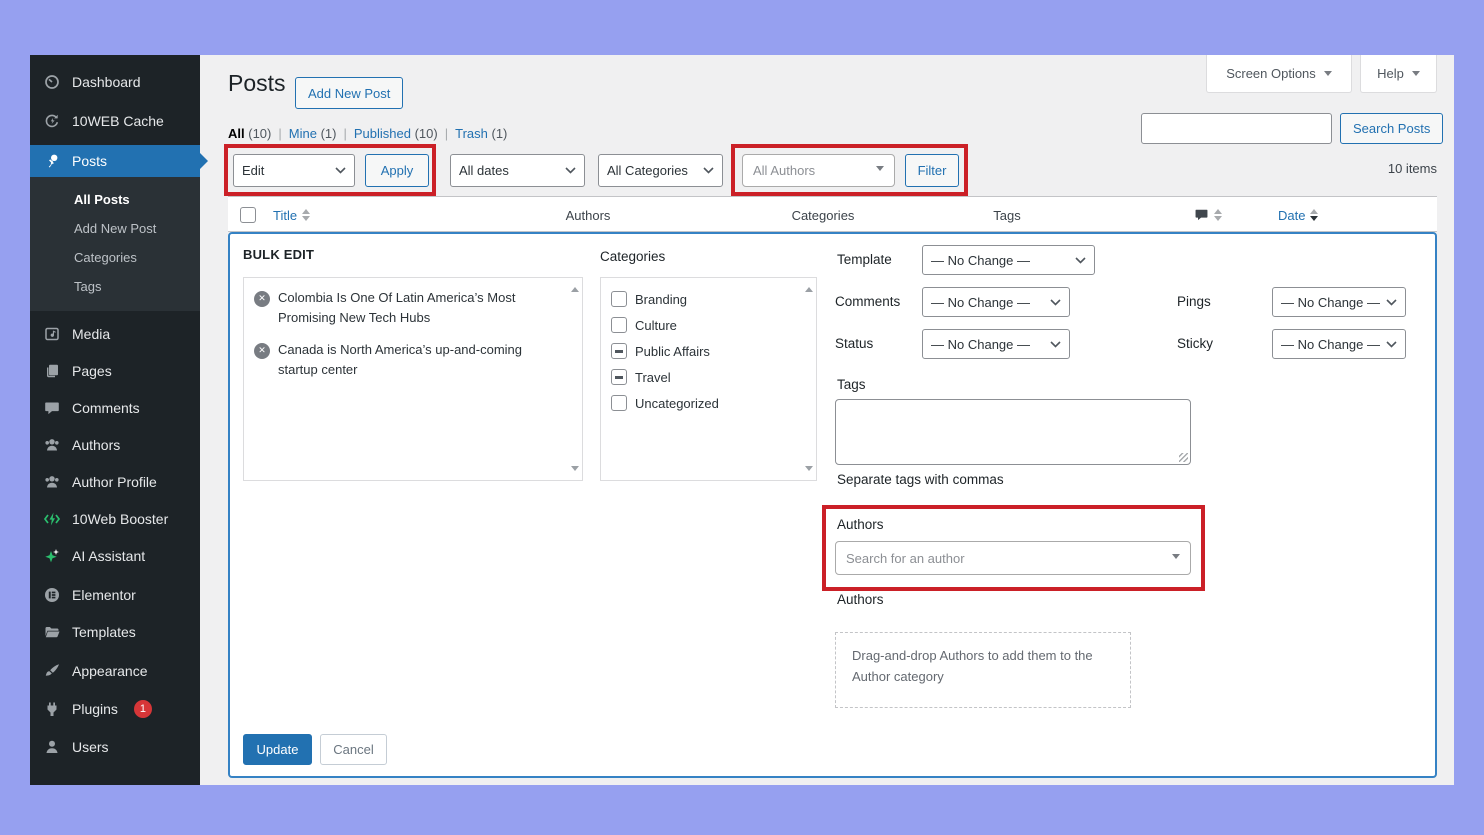 This screenshot has width=1484, height=835. What do you see at coordinates (115, 121) in the screenshot?
I see `sidebar-item-10web-cache: 10WEB Cache` at bounding box center [115, 121].